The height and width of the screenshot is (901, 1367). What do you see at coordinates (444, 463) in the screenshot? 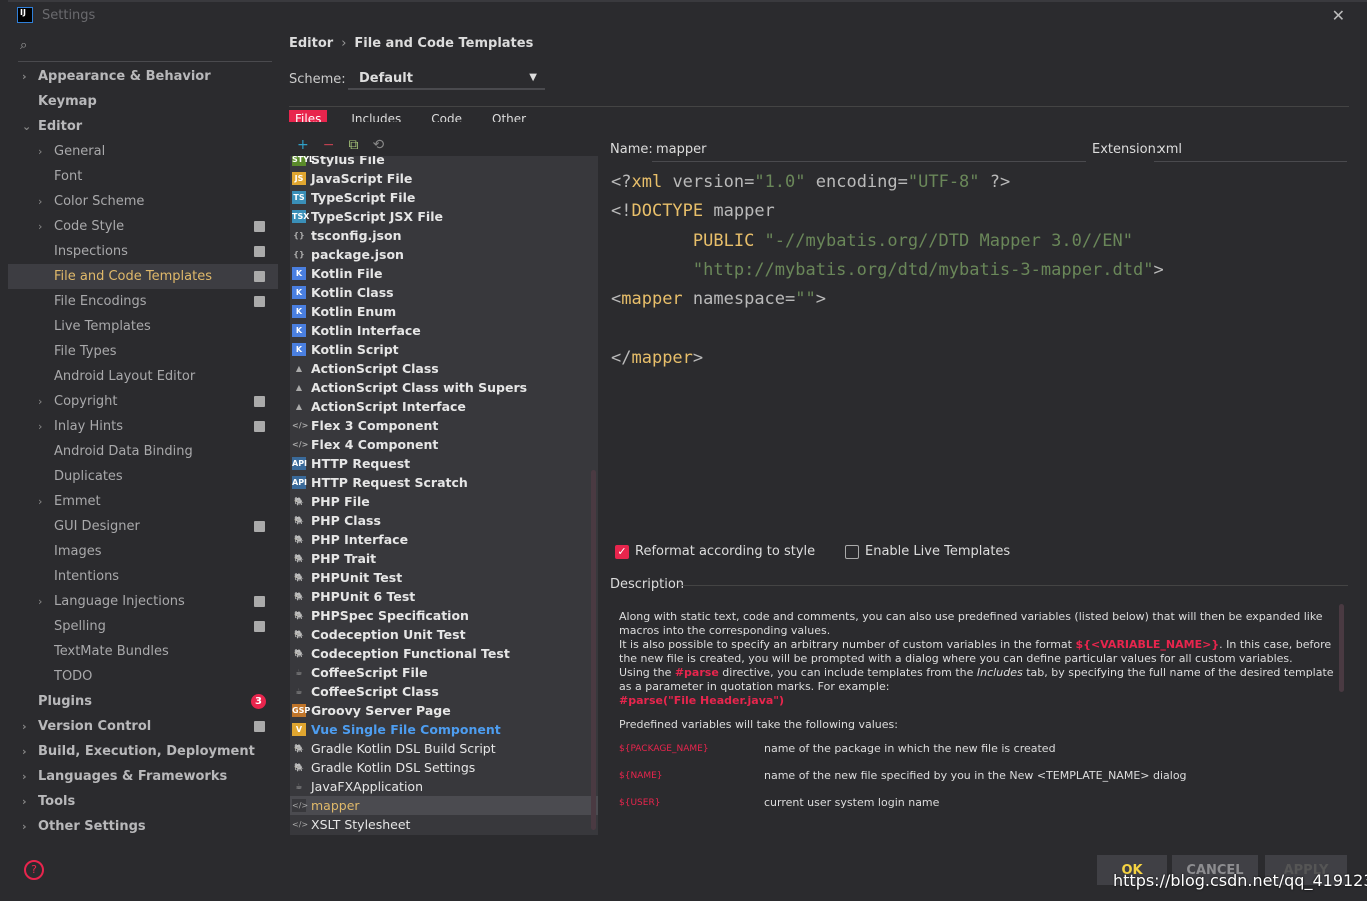
I see `template-item: API HTTP Request` at bounding box center [444, 463].